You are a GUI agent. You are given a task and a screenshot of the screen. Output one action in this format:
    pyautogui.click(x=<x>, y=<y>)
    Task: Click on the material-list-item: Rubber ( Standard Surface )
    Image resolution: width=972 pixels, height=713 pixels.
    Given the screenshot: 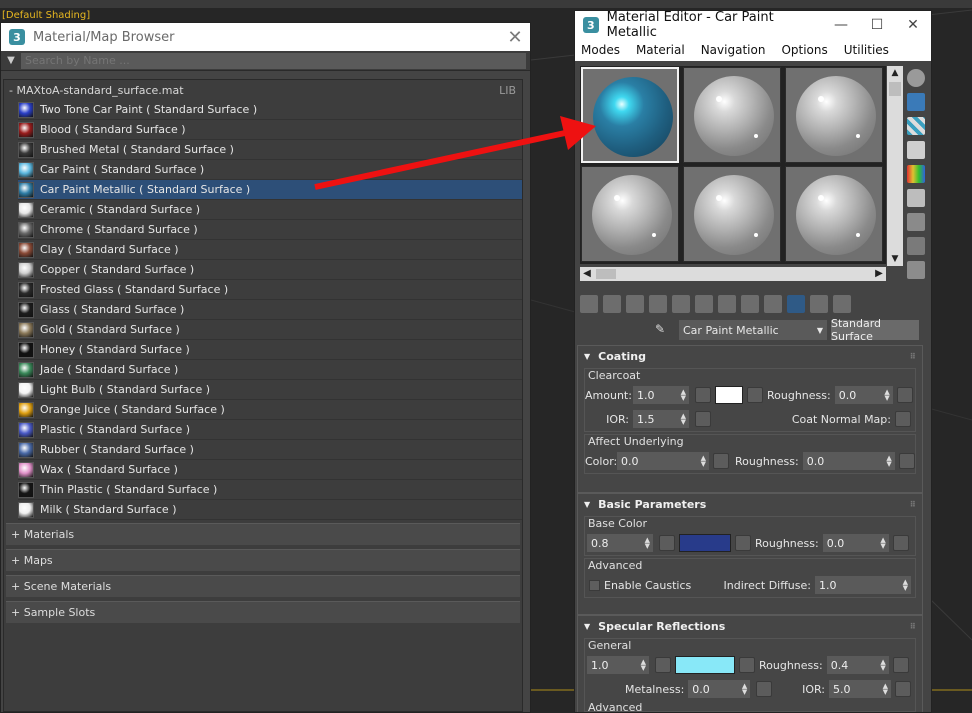 What is the action you would take?
    pyautogui.click(x=270, y=450)
    